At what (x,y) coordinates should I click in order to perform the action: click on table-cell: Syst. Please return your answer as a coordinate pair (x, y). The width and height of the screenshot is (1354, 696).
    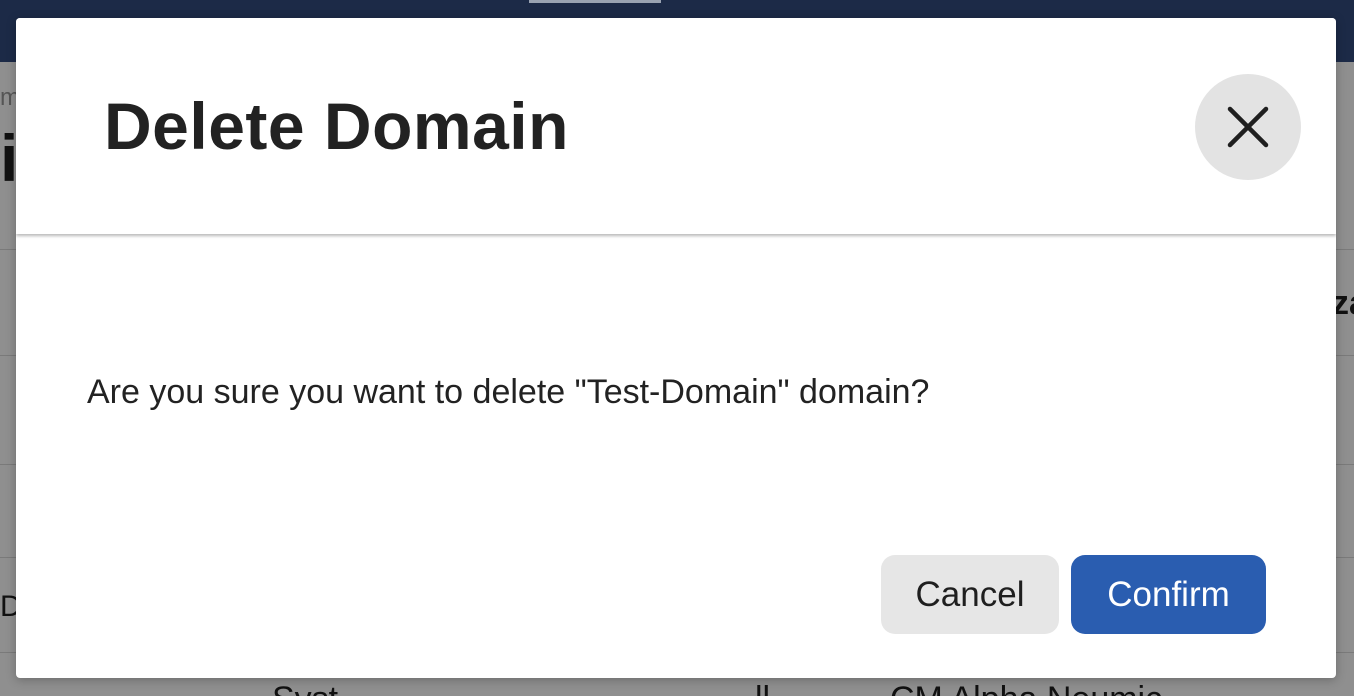
    Looking at the image, I should click on (305, 688).